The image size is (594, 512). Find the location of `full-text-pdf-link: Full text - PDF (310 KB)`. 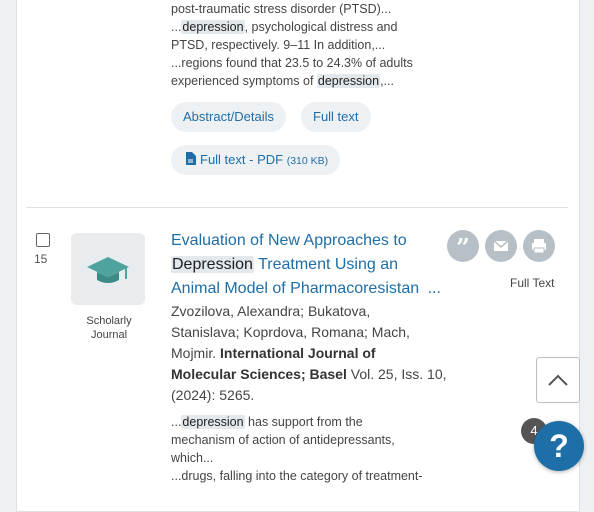

full-text-pdf-link: Full text - PDF (310 KB) is located at coordinates (256, 160).